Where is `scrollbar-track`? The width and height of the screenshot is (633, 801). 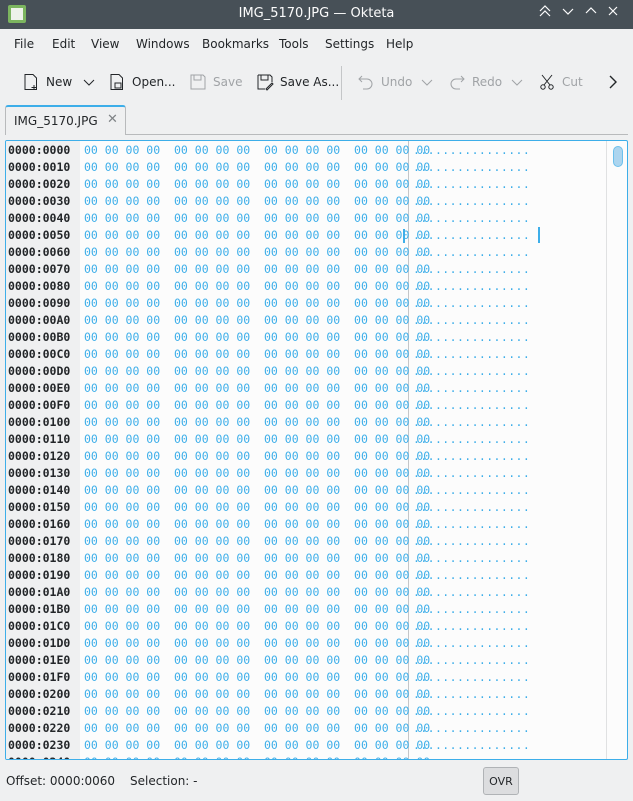
scrollbar-track is located at coordinates (606, 450).